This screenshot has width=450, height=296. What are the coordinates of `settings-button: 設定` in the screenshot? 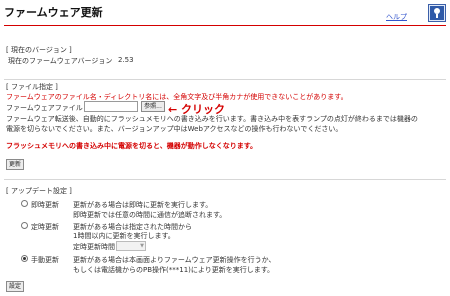 It's located at (15, 286).